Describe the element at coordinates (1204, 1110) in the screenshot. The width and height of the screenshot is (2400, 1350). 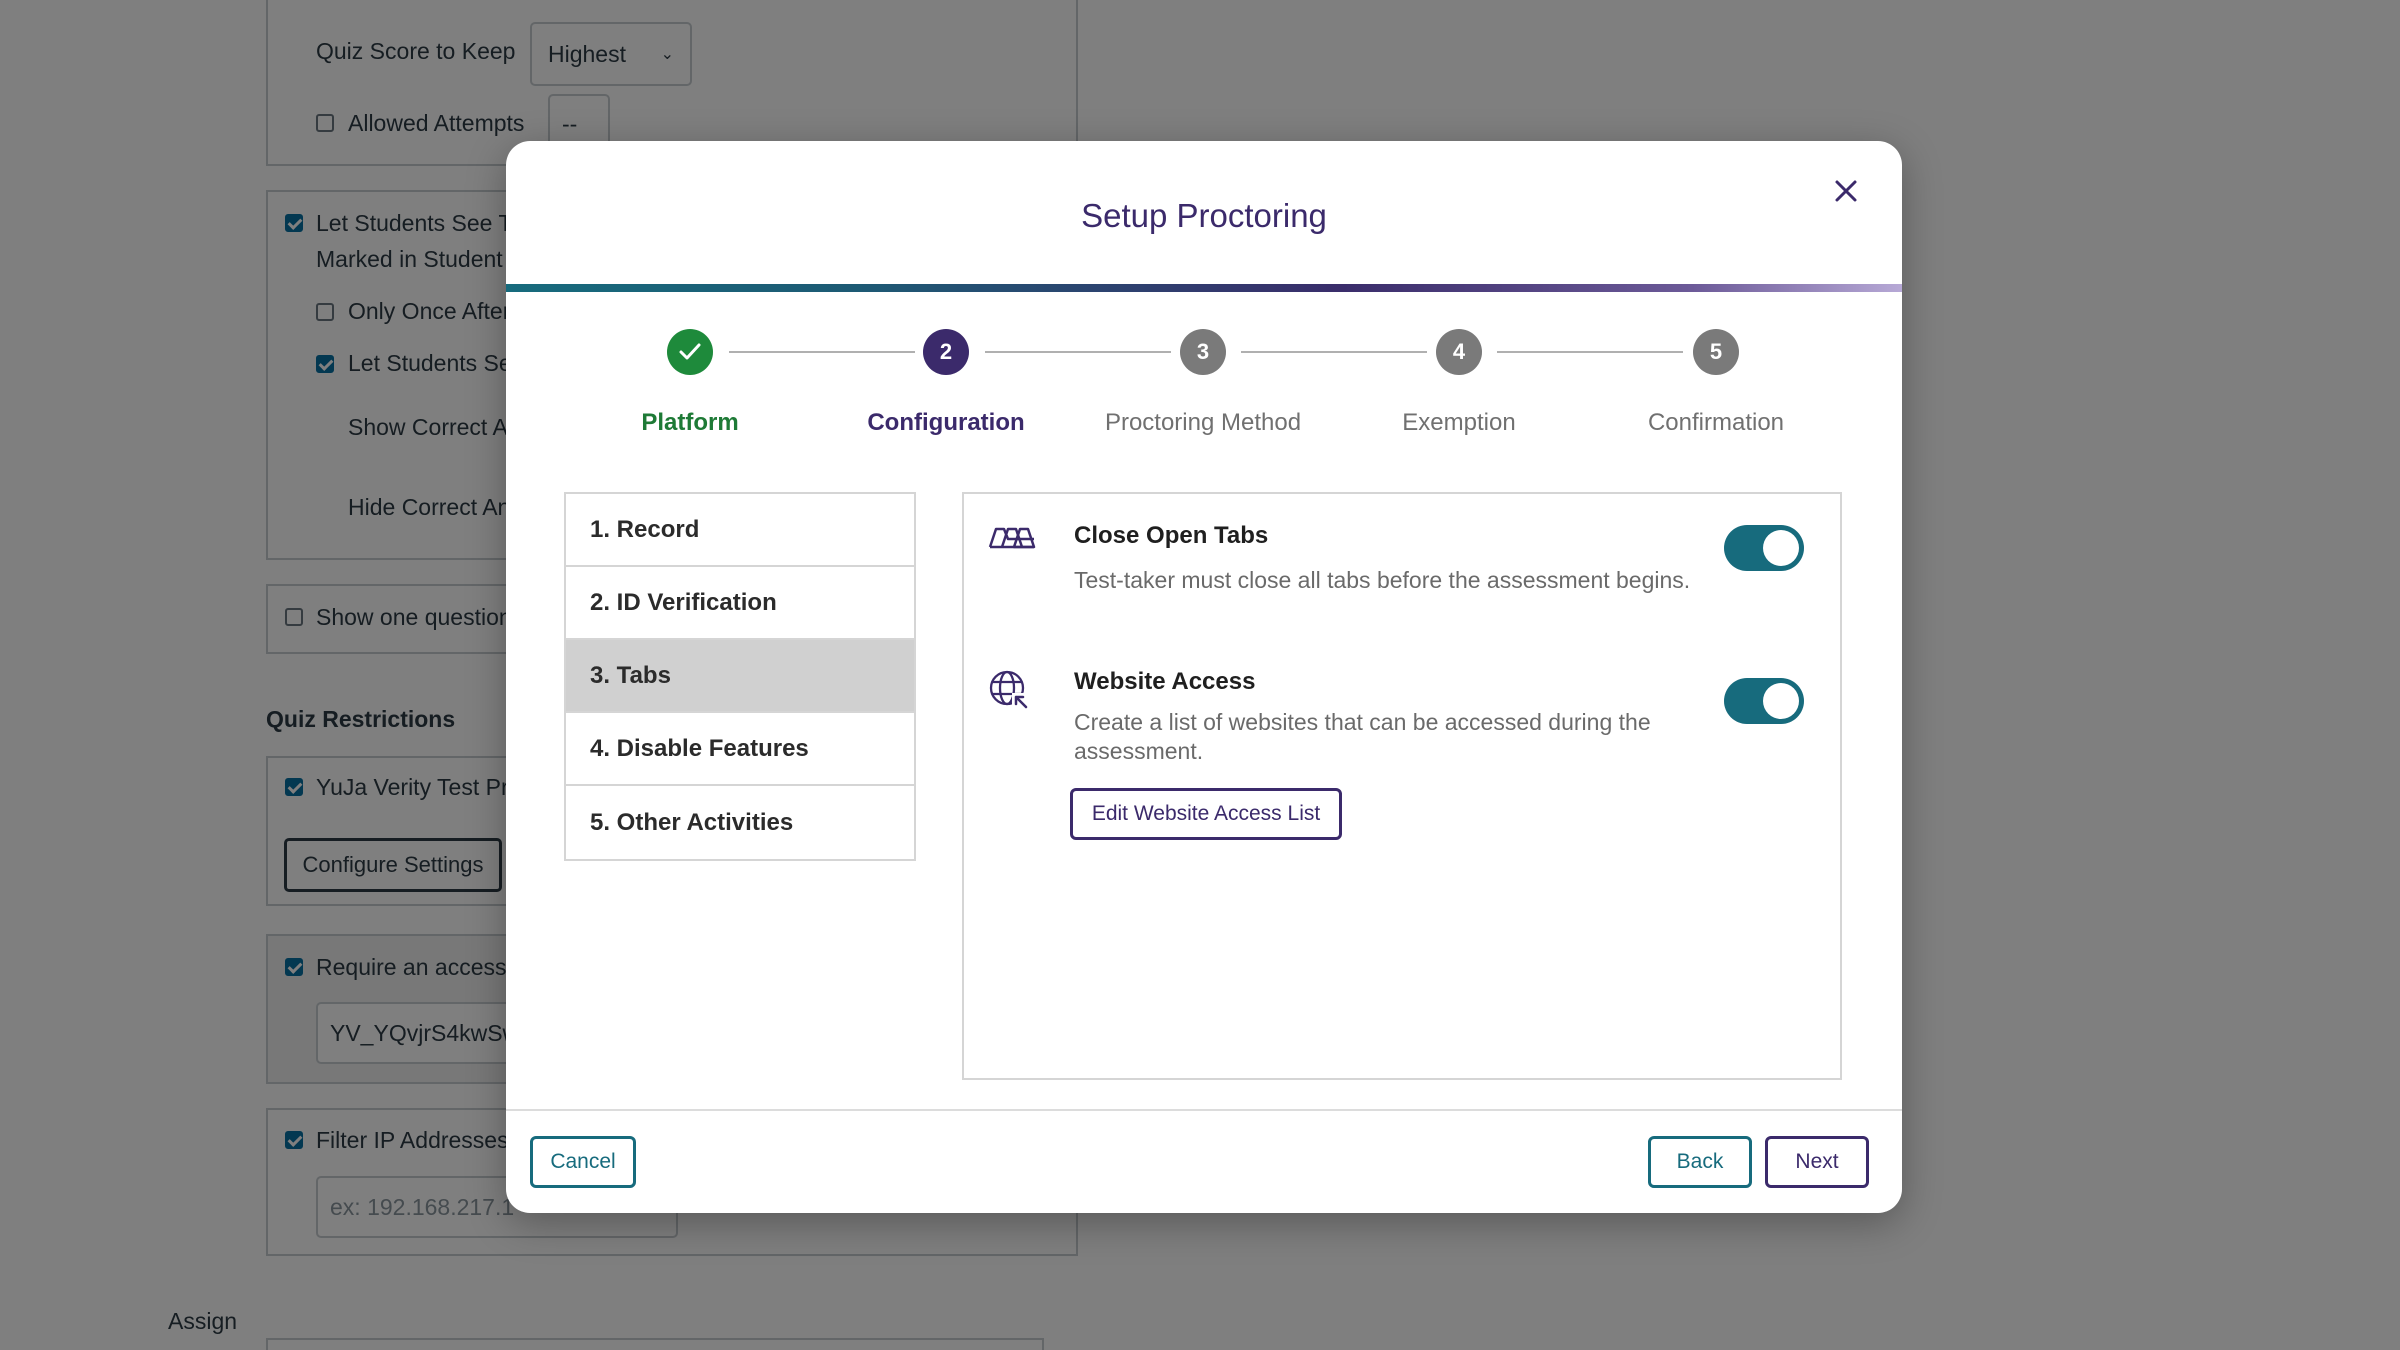
I see `footer-divider` at that location.